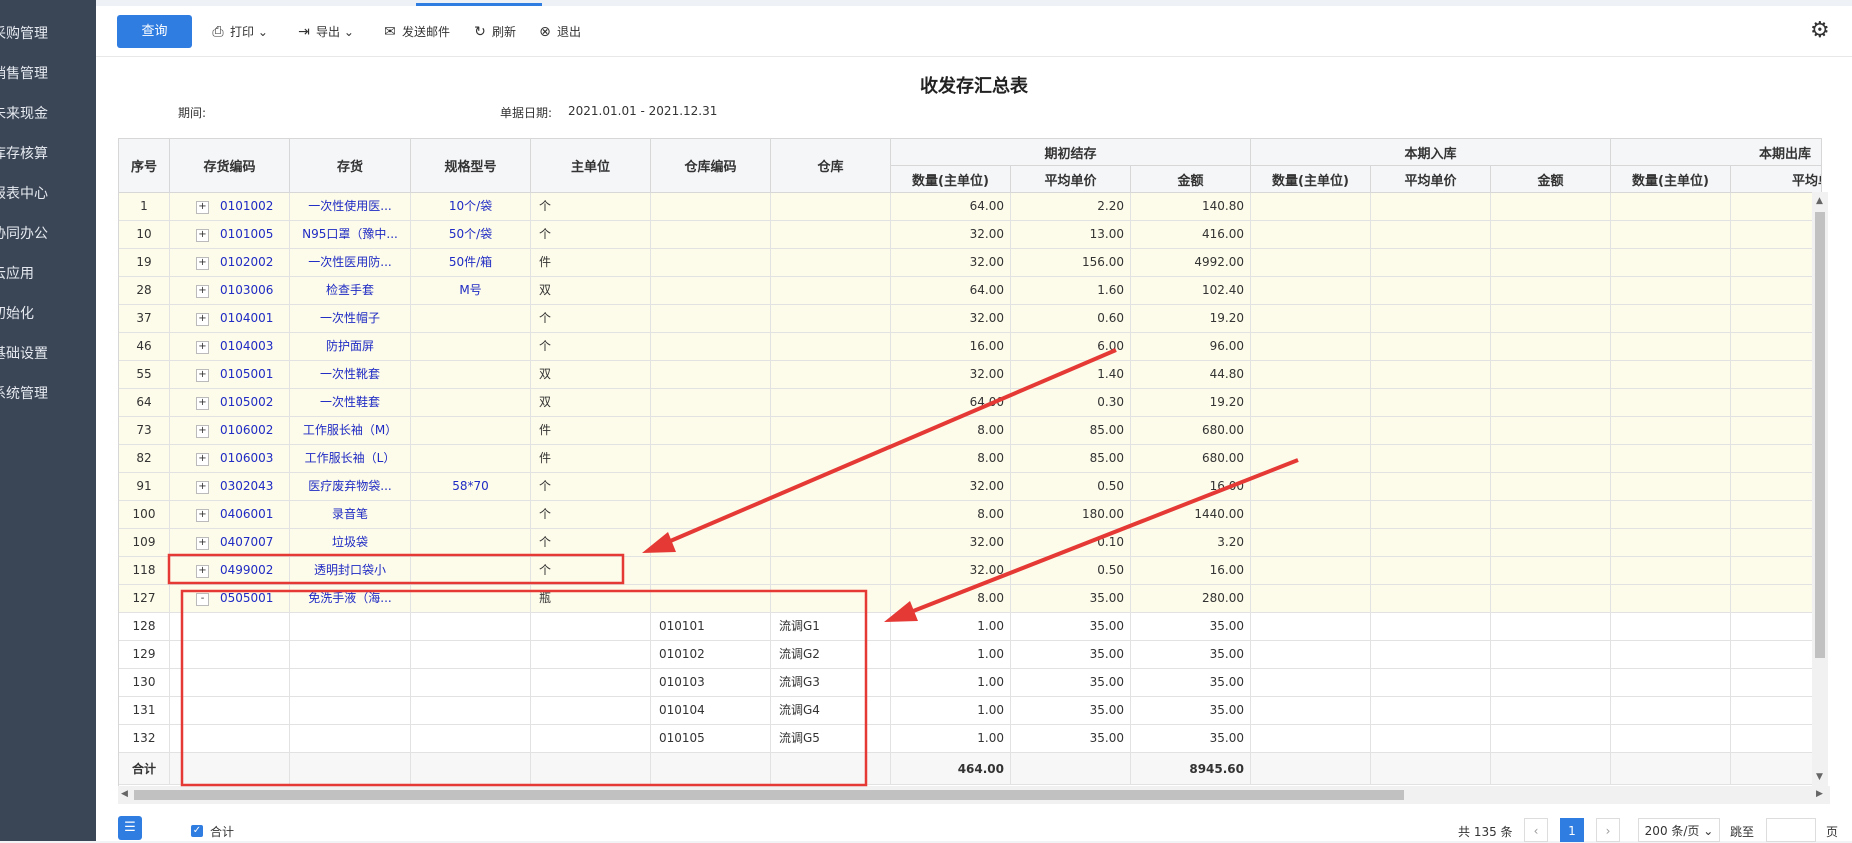 This screenshot has width=1852, height=843. I want to click on col-spec: 规格型号, so click(471, 166).